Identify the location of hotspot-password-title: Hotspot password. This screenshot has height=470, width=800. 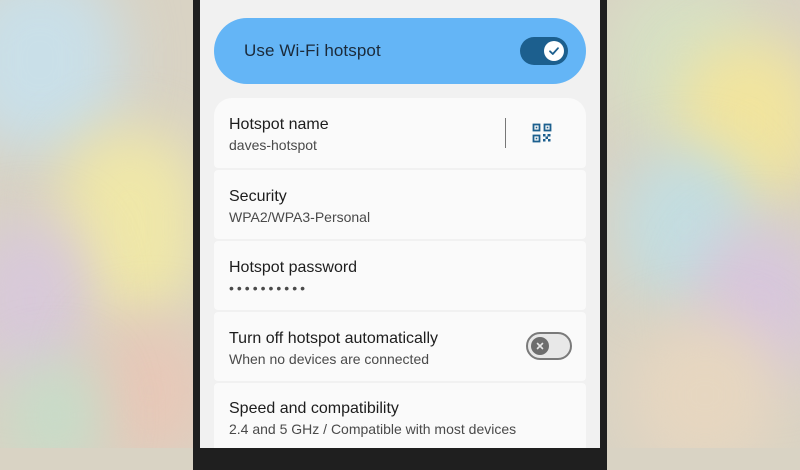
(293, 267).